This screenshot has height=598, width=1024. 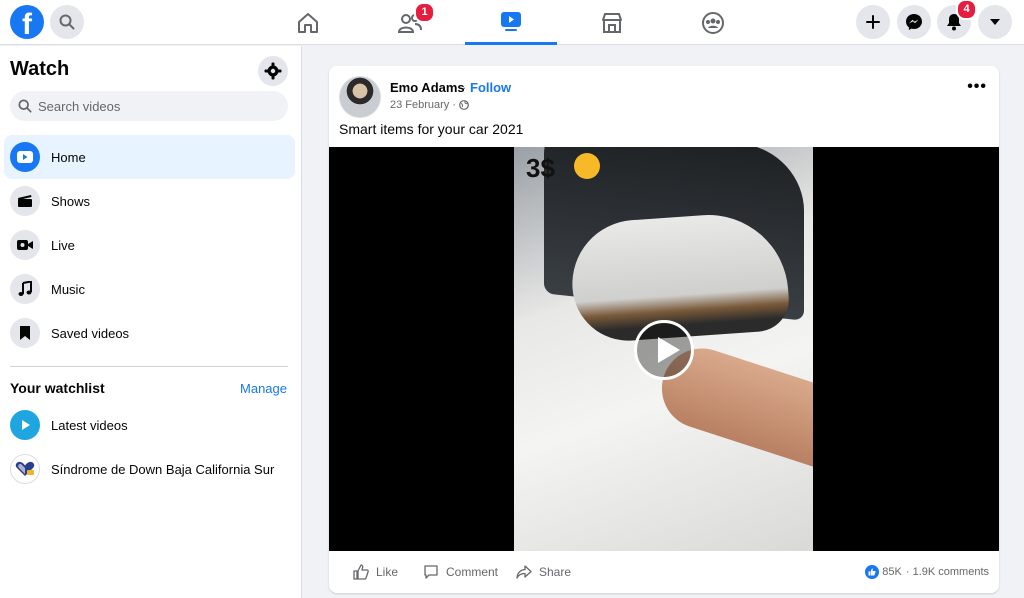 What do you see at coordinates (25, 201) in the screenshot?
I see `clapper-icon` at bounding box center [25, 201].